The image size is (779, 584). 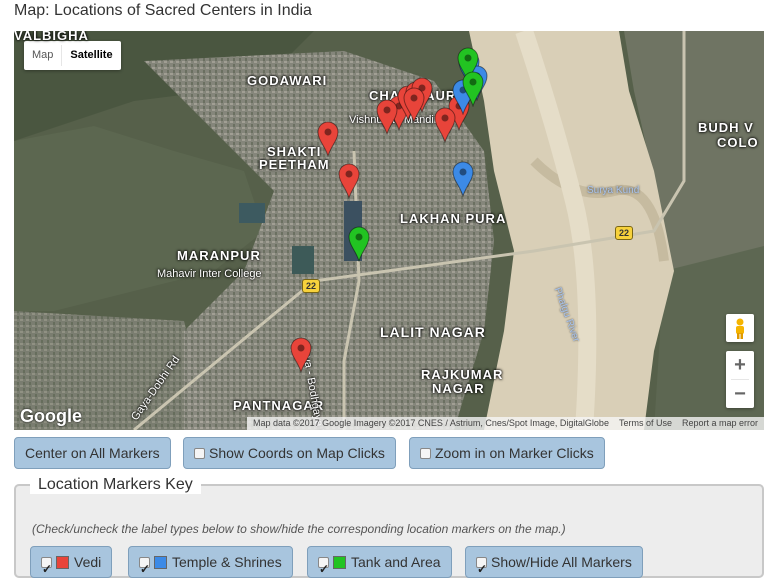 I want to click on place-label-rajkumar: RAJKUMAR, so click(x=462, y=374).